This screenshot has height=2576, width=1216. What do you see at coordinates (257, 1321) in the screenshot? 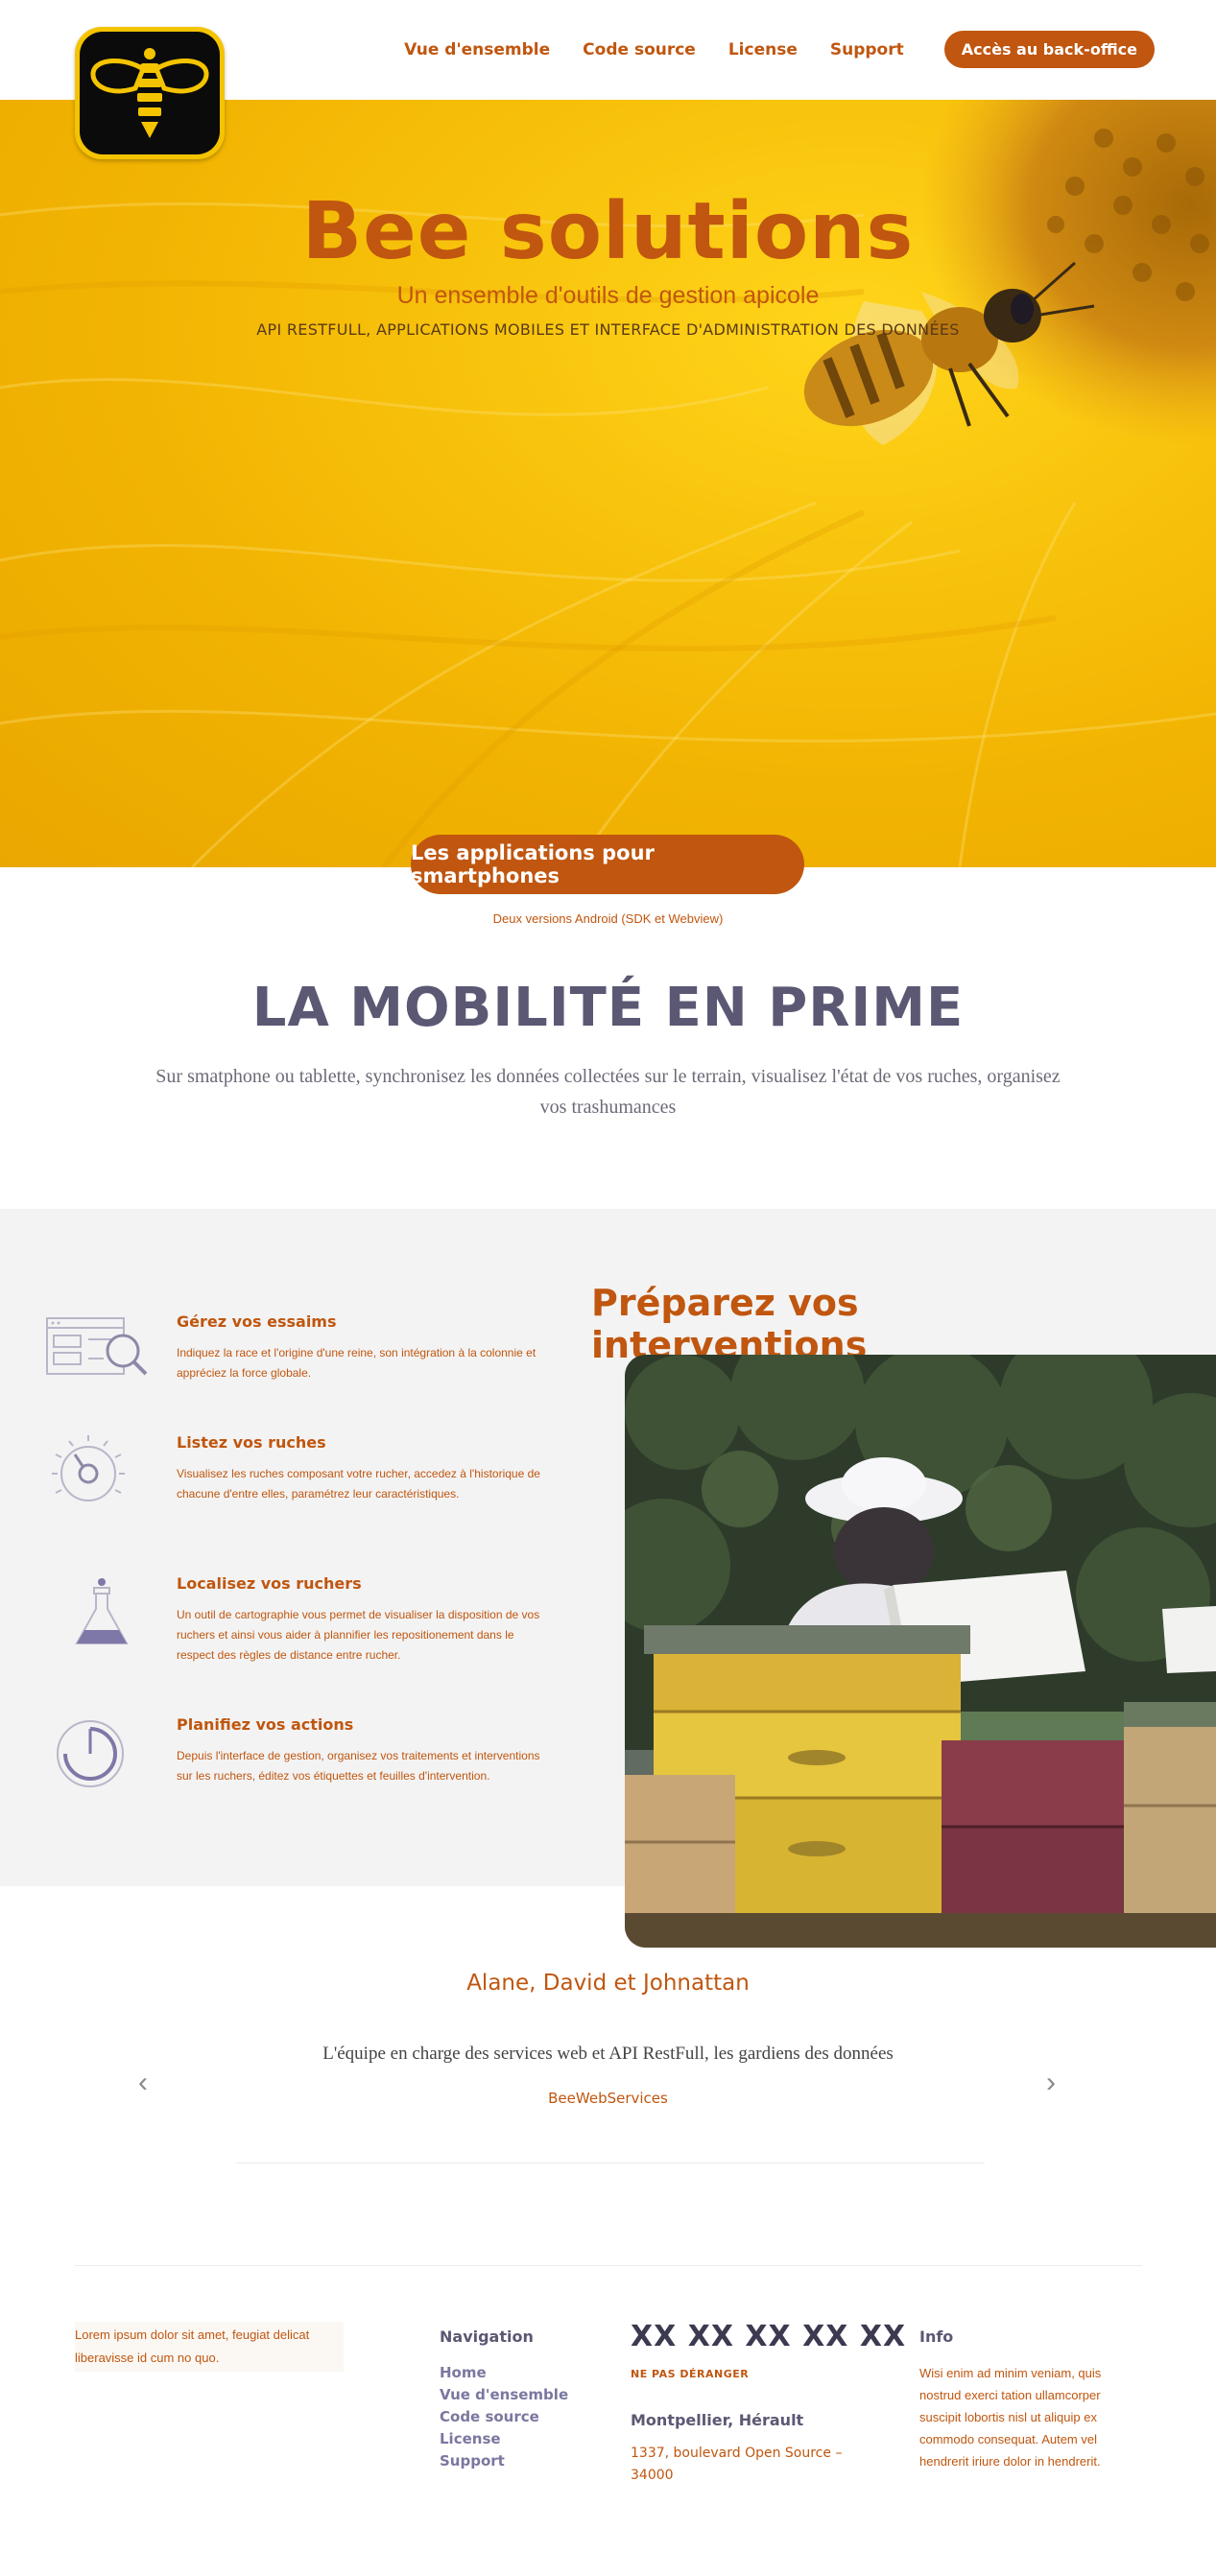
I see `feature-title: Gérez vos essaims` at bounding box center [257, 1321].